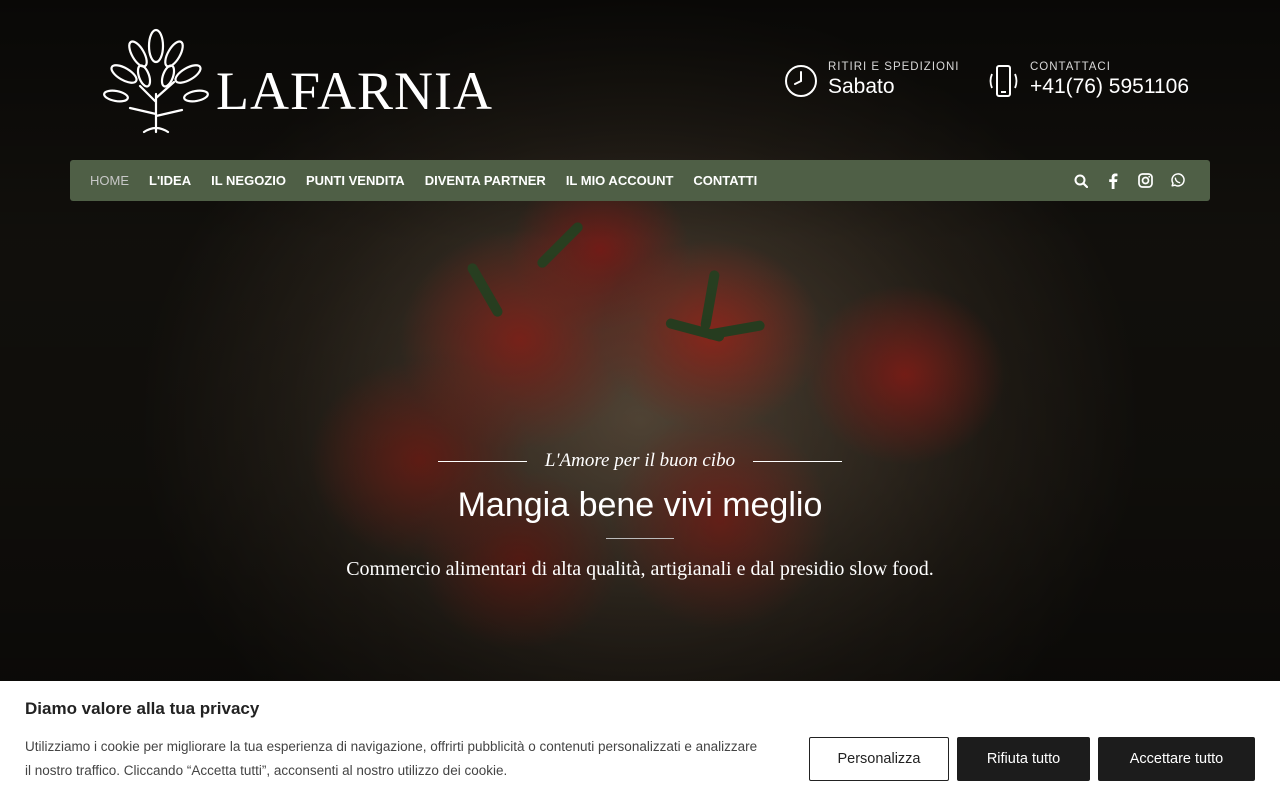 This screenshot has width=1280, height=800. Describe the element at coordinates (482, 461) in the screenshot. I see `tagline-divider-left` at that location.